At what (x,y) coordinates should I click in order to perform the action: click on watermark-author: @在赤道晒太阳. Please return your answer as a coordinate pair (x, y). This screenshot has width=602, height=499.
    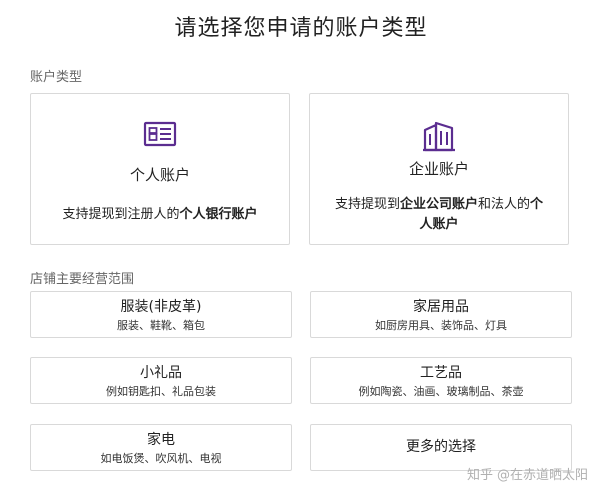
    Looking at the image, I should click on (542, 475).